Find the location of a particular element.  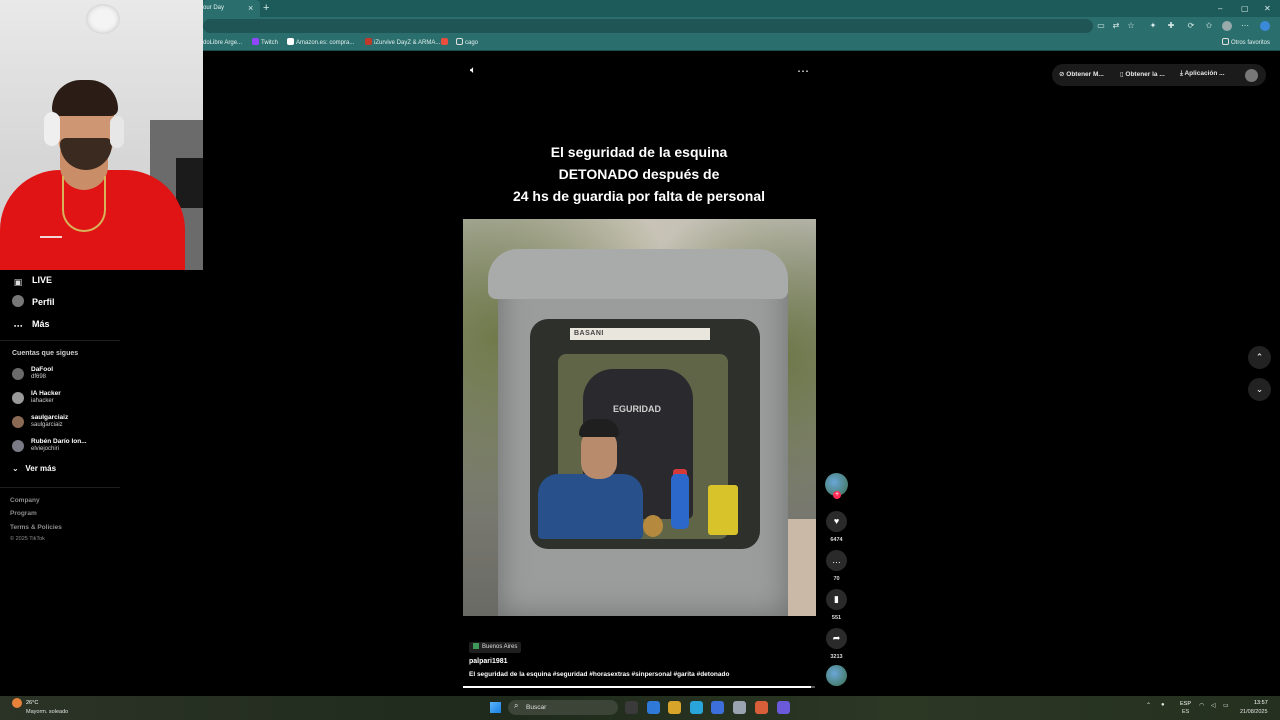

headline-line: El seguridad de la esquina is located at coordinates (639, 152).